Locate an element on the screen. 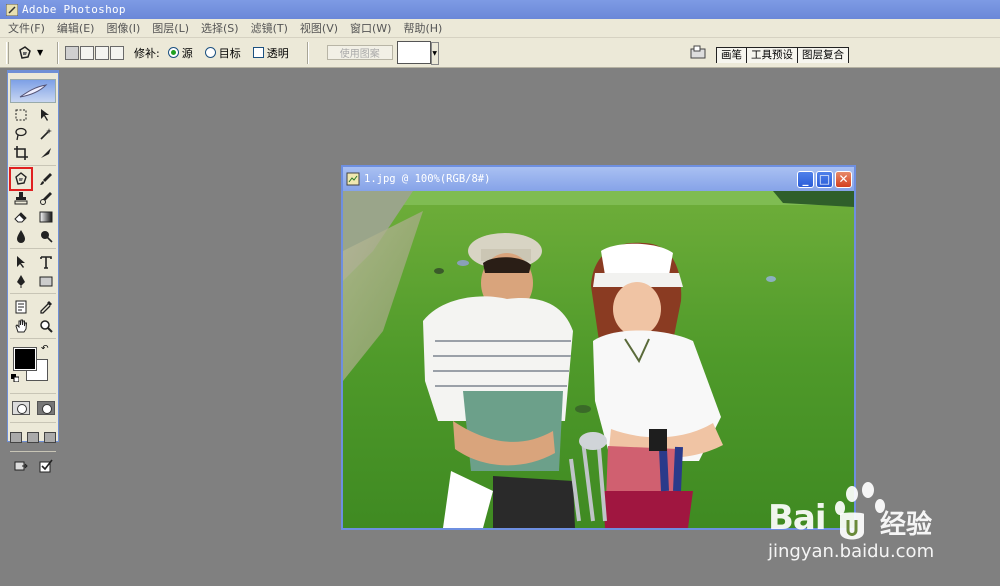 The width and height of the screenshot is (1000, 586). palette-well: 画笔 工具预设 图层复合 is located at coordinates (791, 54).